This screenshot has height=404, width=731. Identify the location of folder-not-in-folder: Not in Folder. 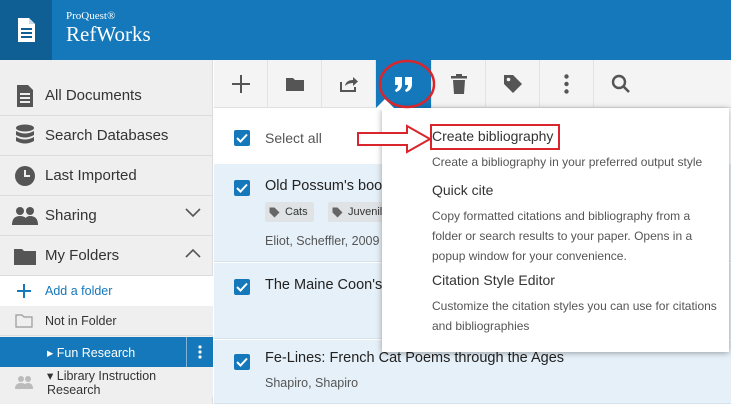
(106, 321).